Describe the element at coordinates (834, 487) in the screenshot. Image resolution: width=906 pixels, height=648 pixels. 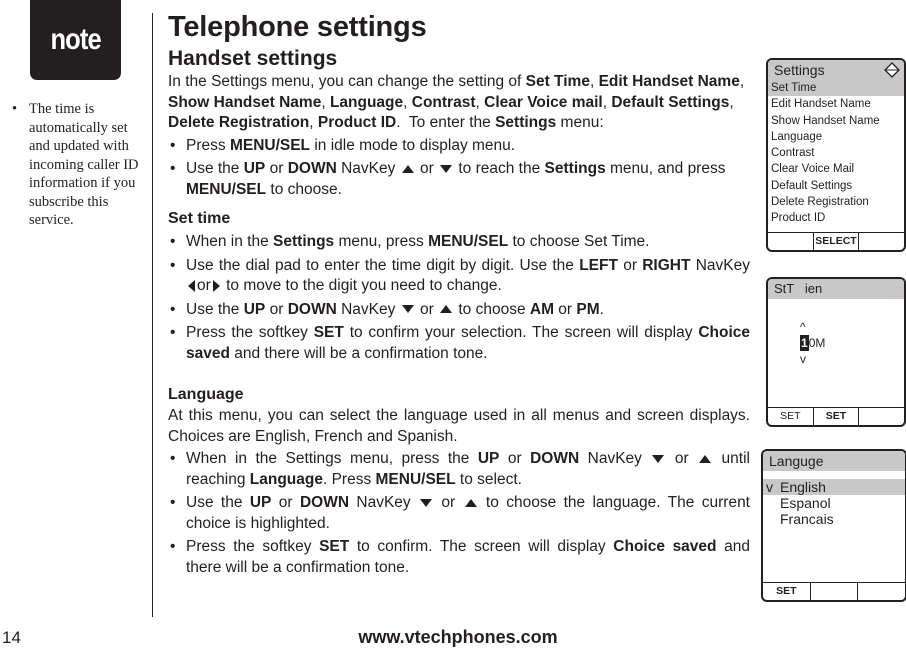
I see `language-option: v English` at that location.